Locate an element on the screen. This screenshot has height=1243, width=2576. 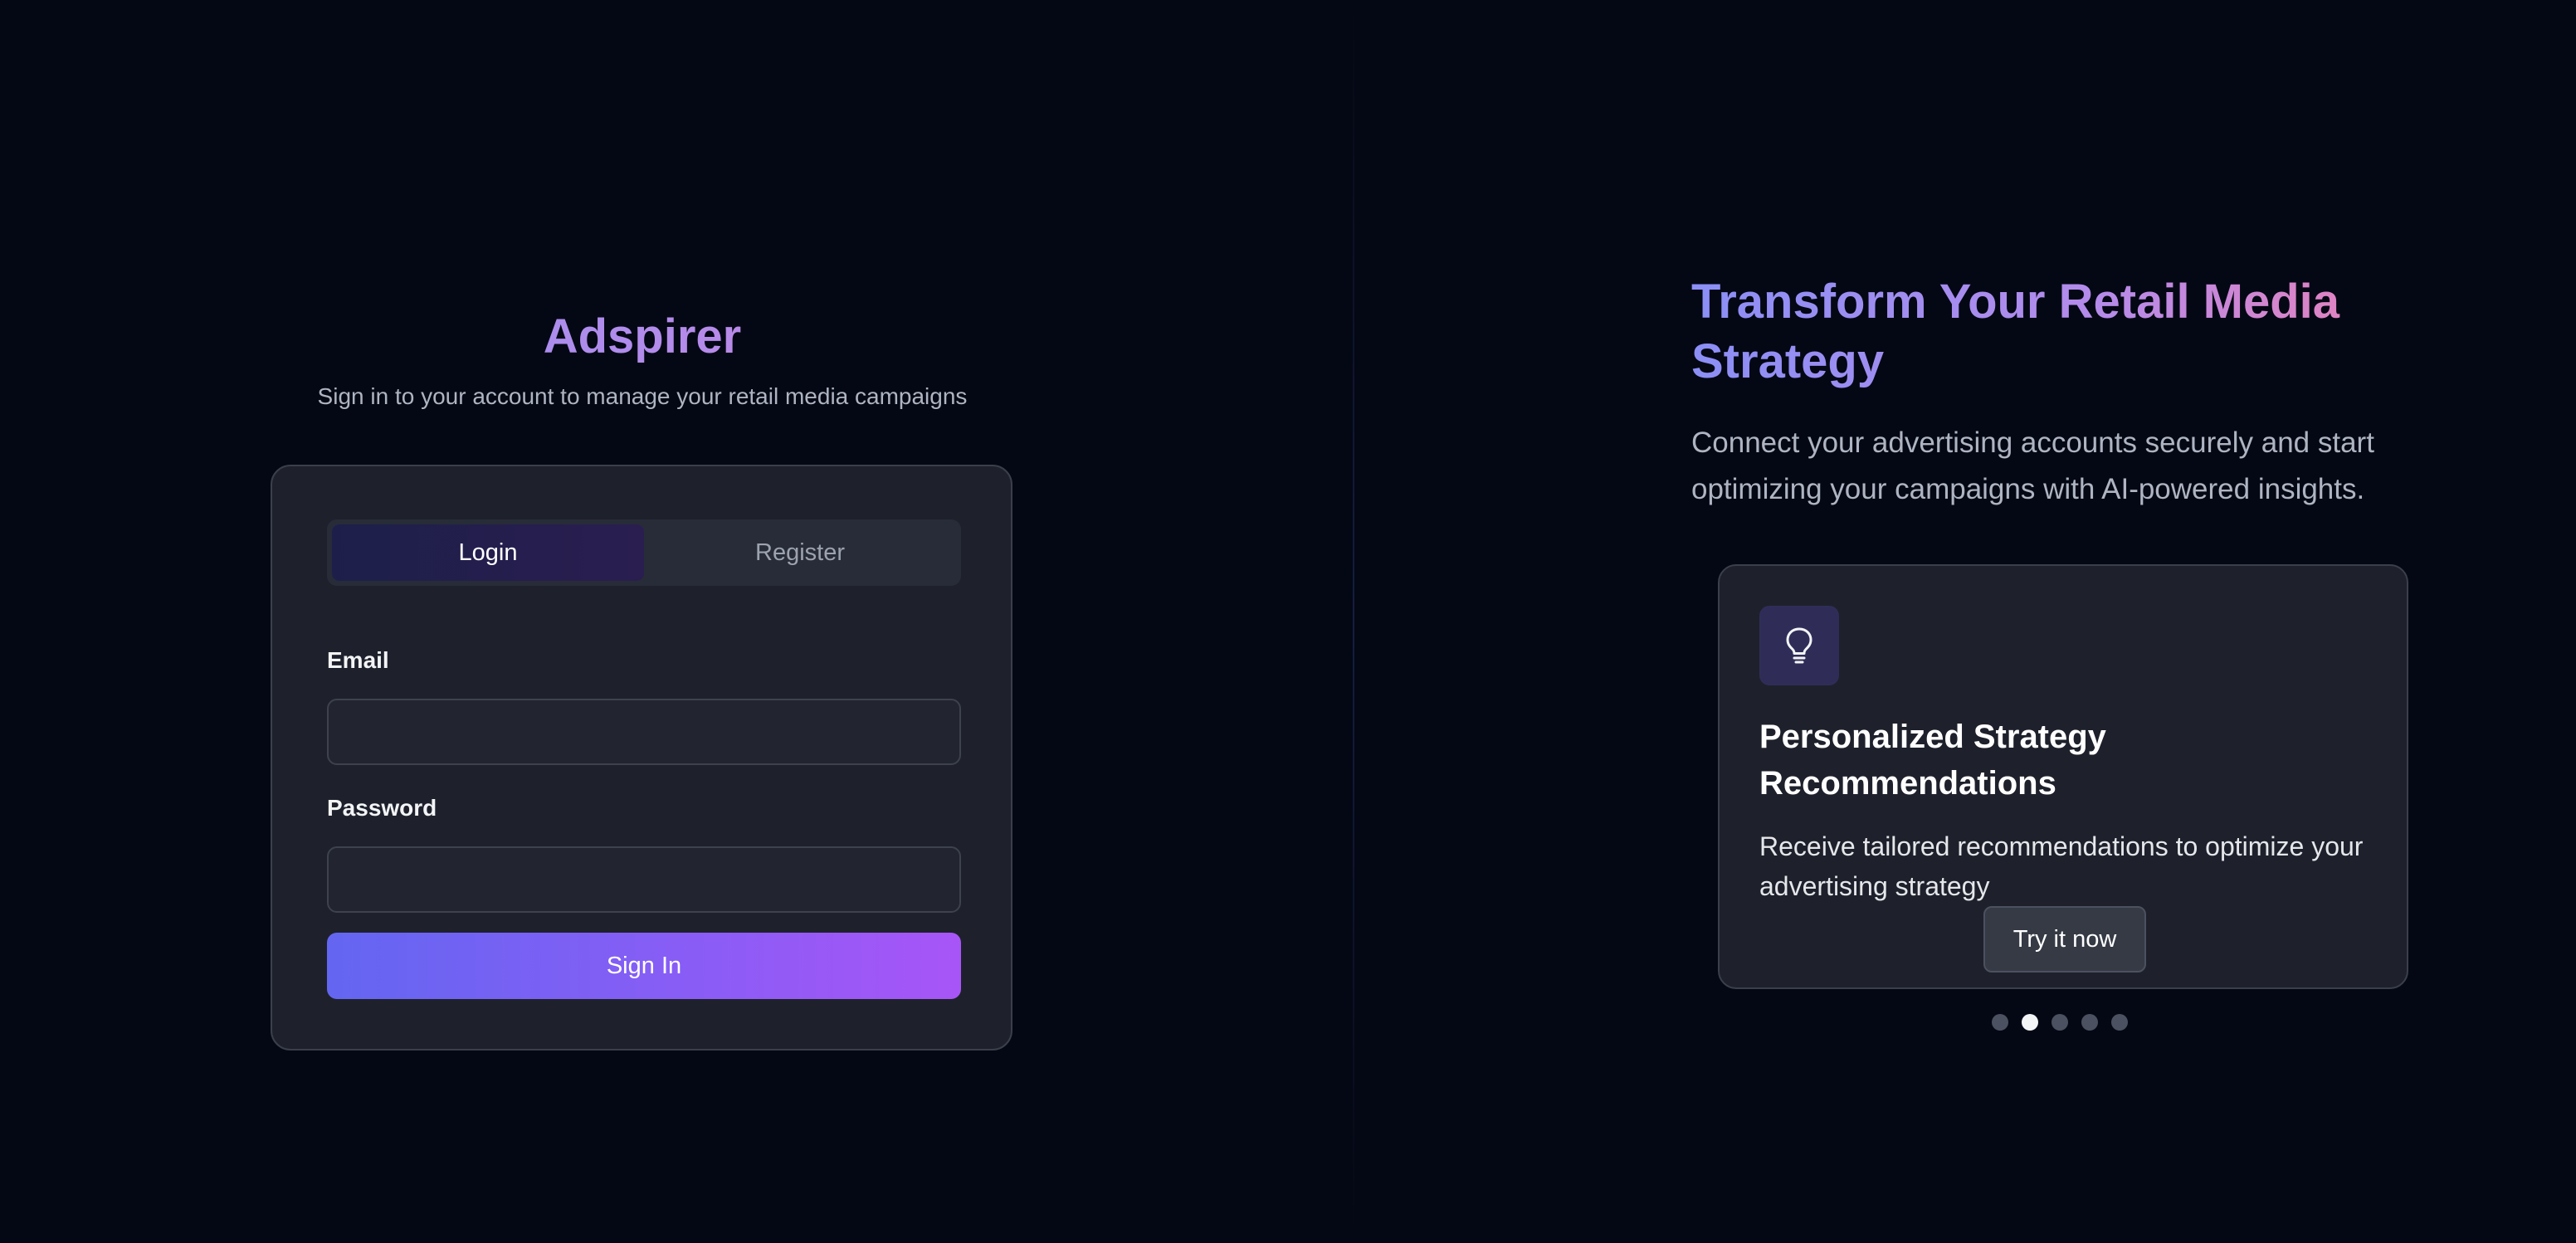
brand-logo-text: Adspirer is located at coordinates (642, 337).